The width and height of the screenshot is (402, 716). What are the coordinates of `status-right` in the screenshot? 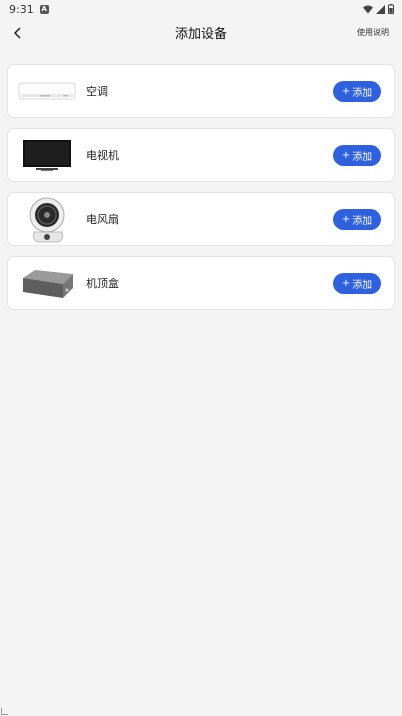 It's located at (378, 9).